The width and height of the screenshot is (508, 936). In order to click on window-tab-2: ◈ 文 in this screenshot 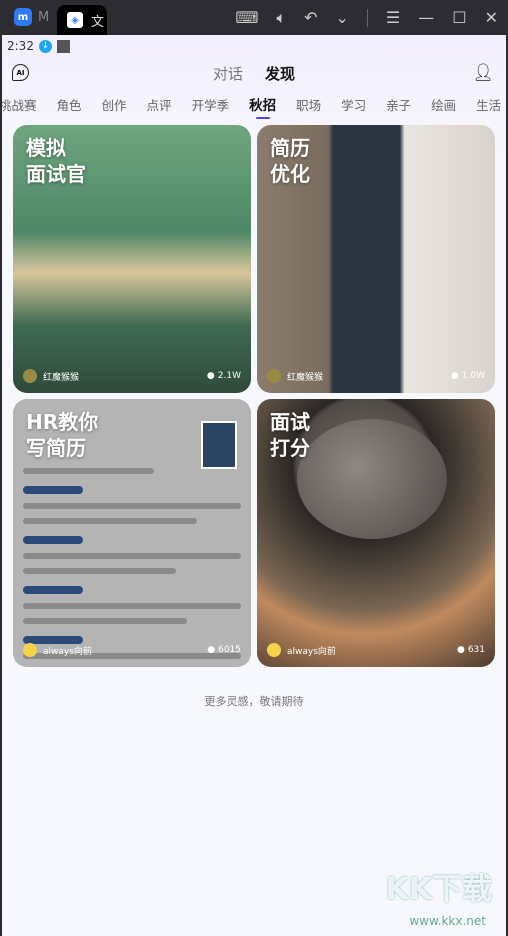, I will do `click(82, 20)`.